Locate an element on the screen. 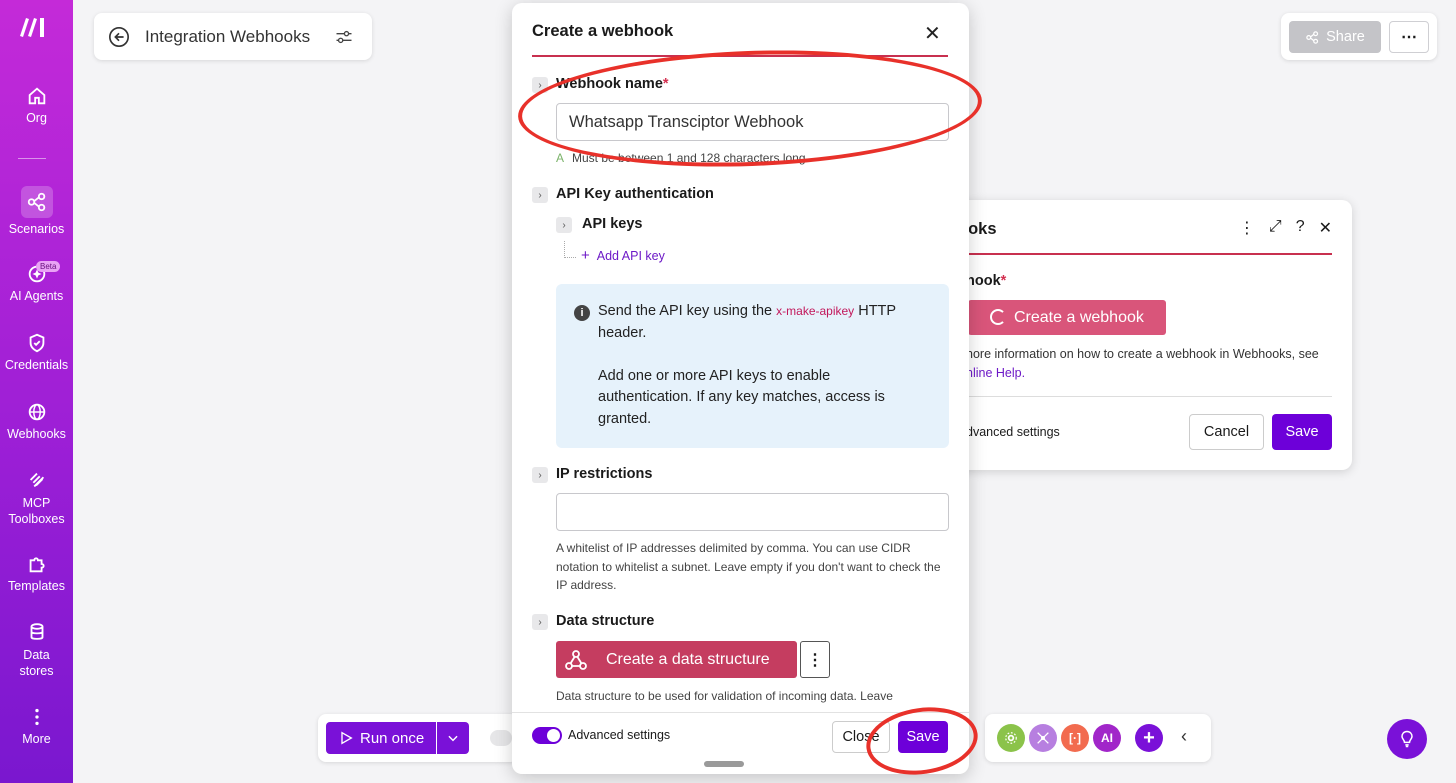 This screenshot has width=1456, height=783. top-actions: Share ⋯ is located at coordinates (1359, 36).